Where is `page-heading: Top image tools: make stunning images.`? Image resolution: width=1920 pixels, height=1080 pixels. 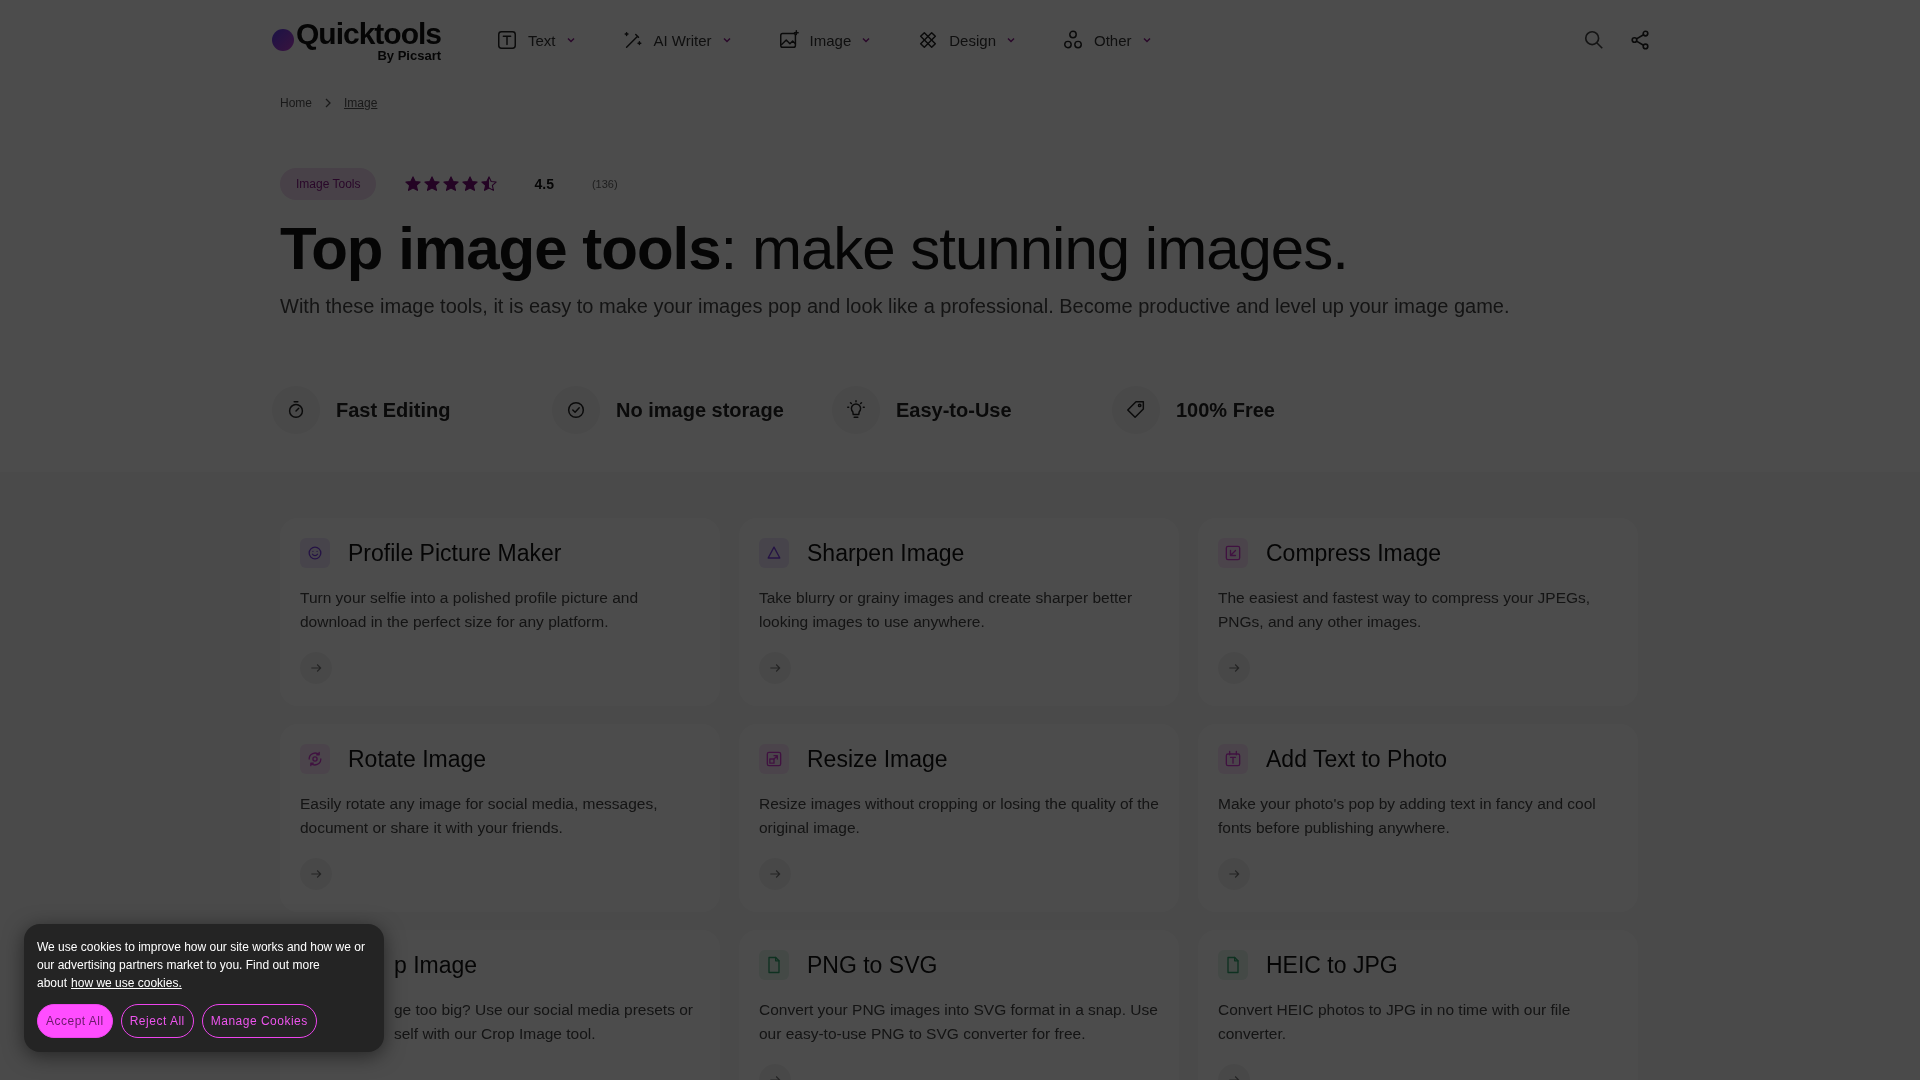
page-heading: Top image tools: make stunning images. is located at coordinates (814, 248).